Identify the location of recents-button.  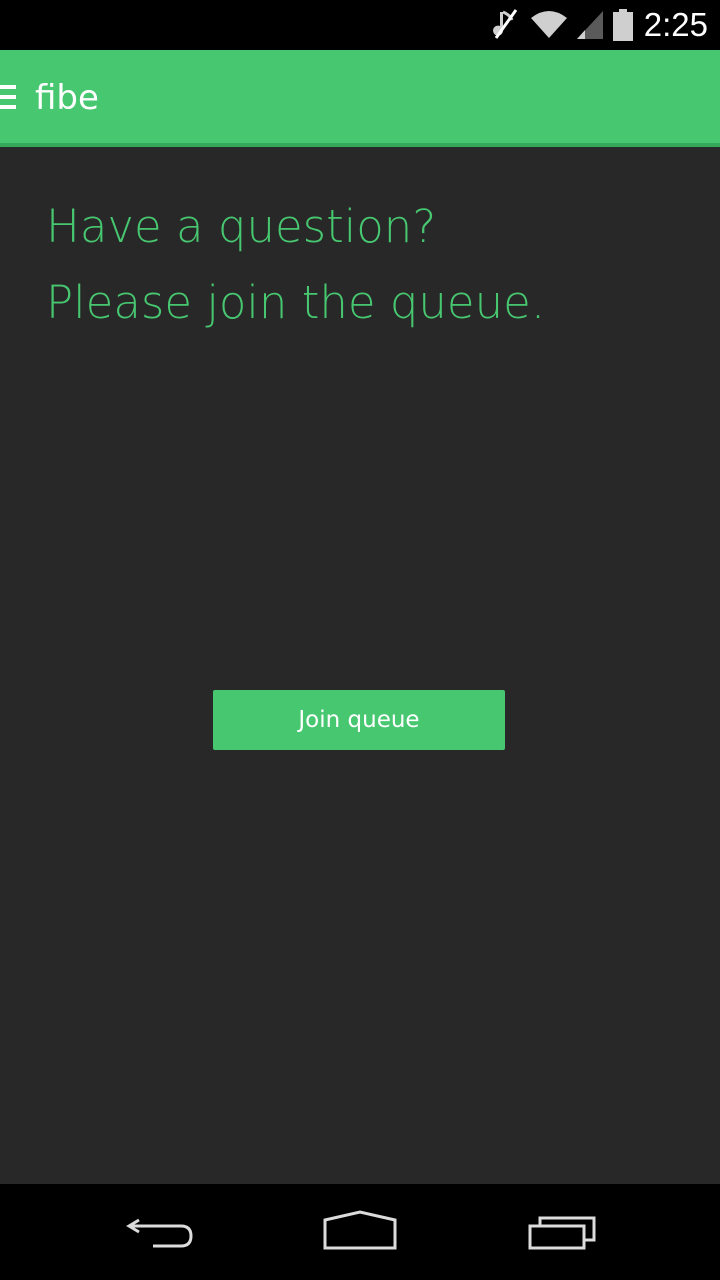
(562, 1232).